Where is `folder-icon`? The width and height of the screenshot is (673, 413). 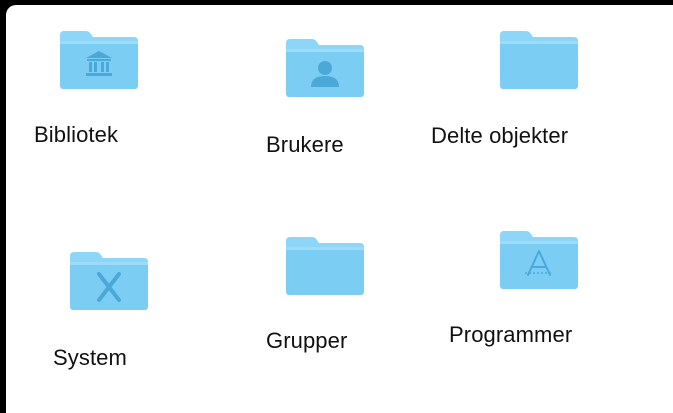 folder-icon is located at coordinates (325, 266).